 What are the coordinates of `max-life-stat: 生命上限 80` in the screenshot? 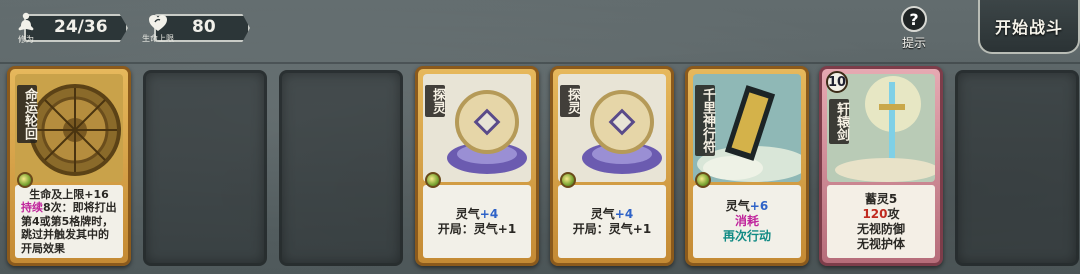 It's located at (194, 28).